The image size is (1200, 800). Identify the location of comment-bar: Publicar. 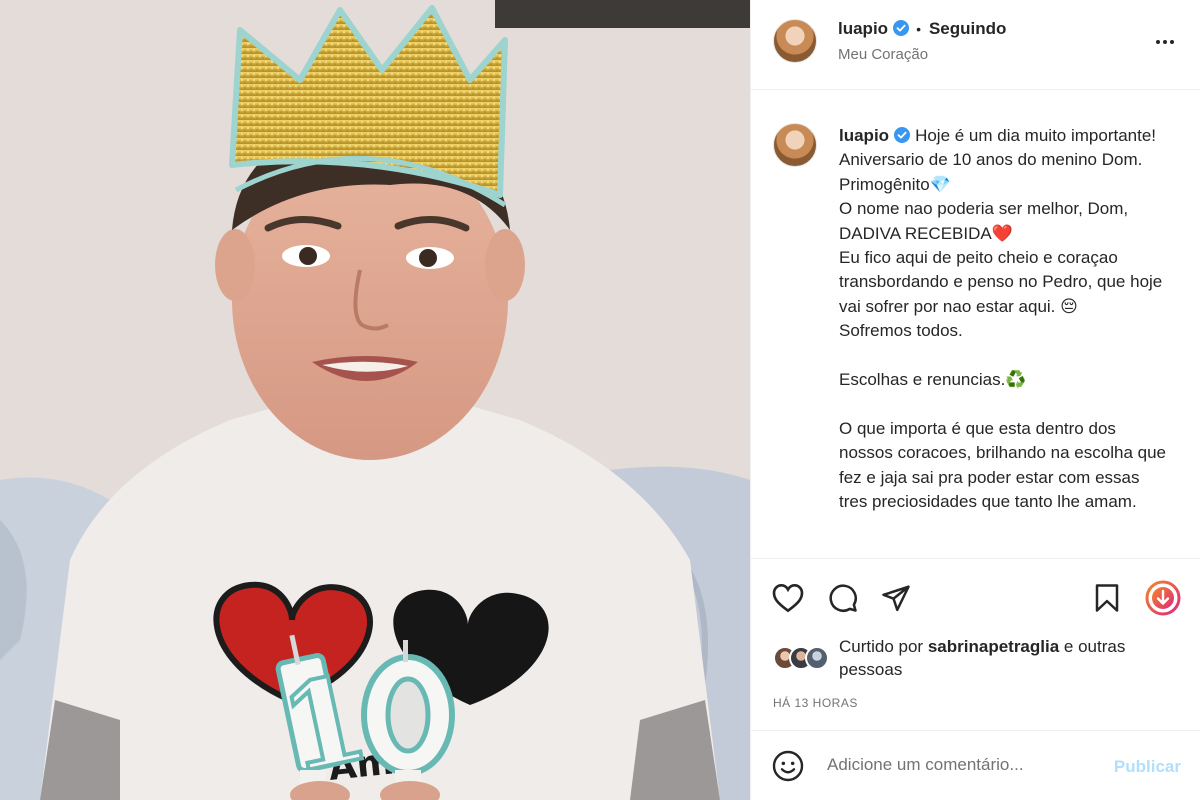
(975, 765).